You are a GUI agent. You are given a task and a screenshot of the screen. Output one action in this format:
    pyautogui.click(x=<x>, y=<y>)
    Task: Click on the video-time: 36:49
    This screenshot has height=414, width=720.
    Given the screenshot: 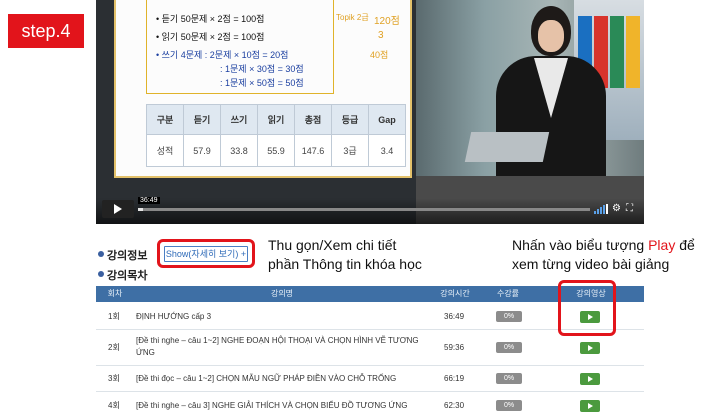 What is the action you would take?
    pyautogui.click(x=149, y=200)
    